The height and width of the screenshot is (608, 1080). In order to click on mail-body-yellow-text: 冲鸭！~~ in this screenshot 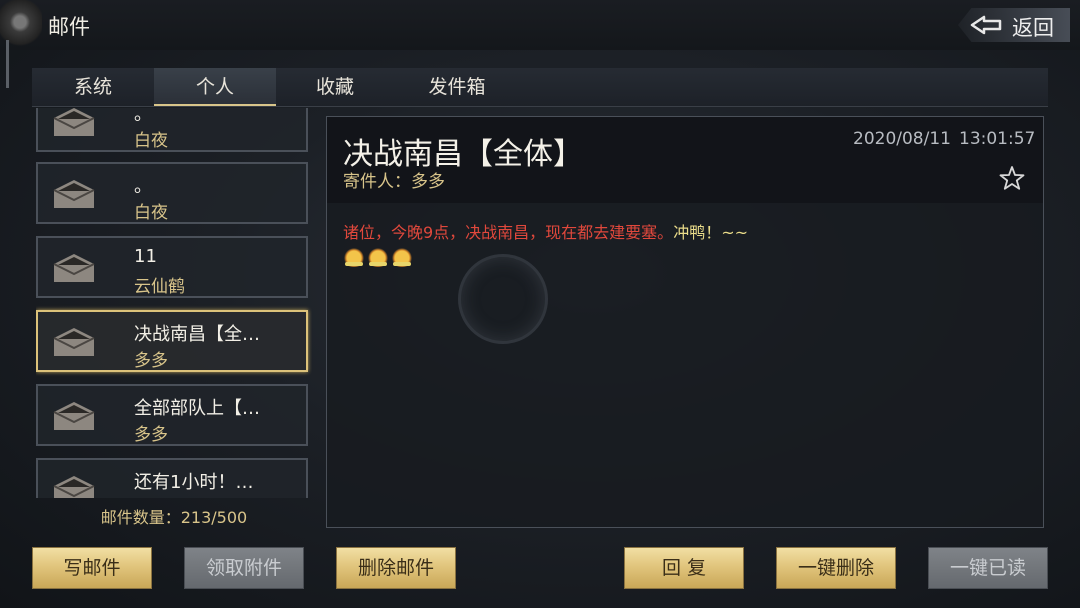, I will do `click(711, 232)`.